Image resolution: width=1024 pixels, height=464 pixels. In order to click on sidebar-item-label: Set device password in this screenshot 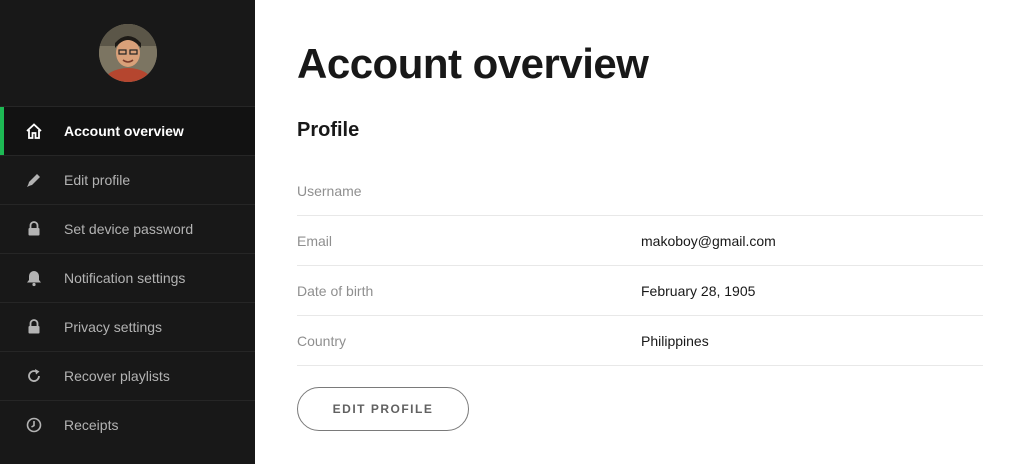, I will do `click(129, 229)`.